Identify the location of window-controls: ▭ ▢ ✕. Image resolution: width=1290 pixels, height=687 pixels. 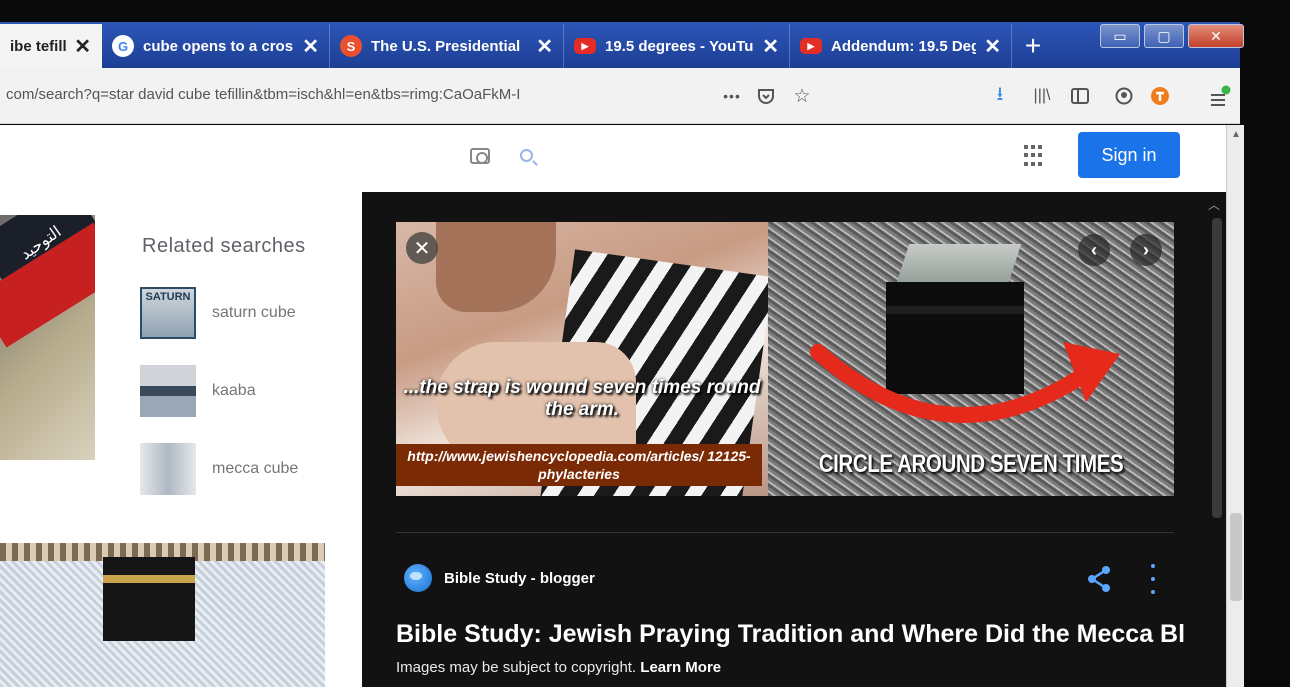
(1172, 36).